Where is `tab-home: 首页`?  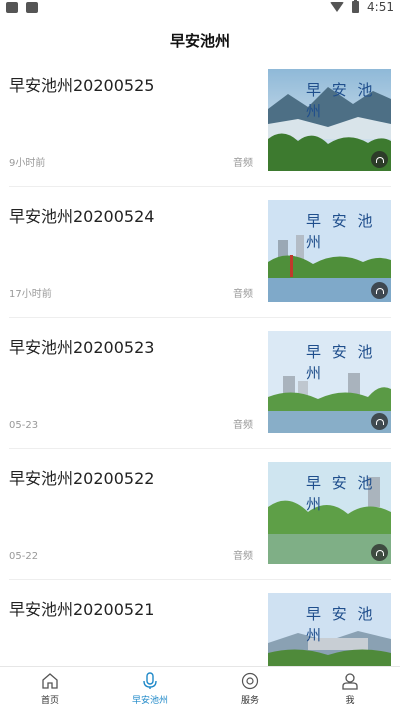 tab-home: 首页 is located at coordinates (50, 688).